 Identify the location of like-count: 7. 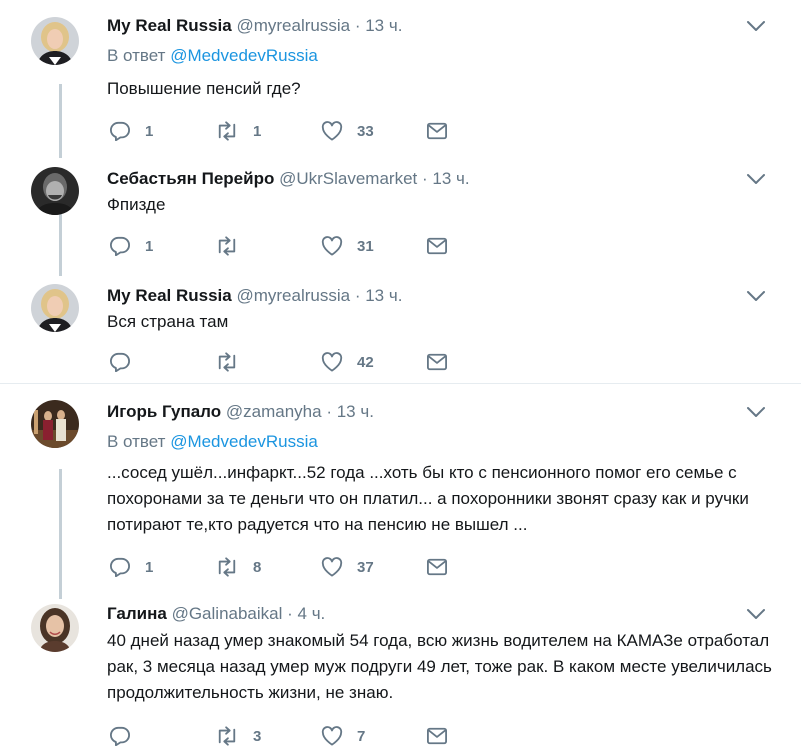
(361, 736).